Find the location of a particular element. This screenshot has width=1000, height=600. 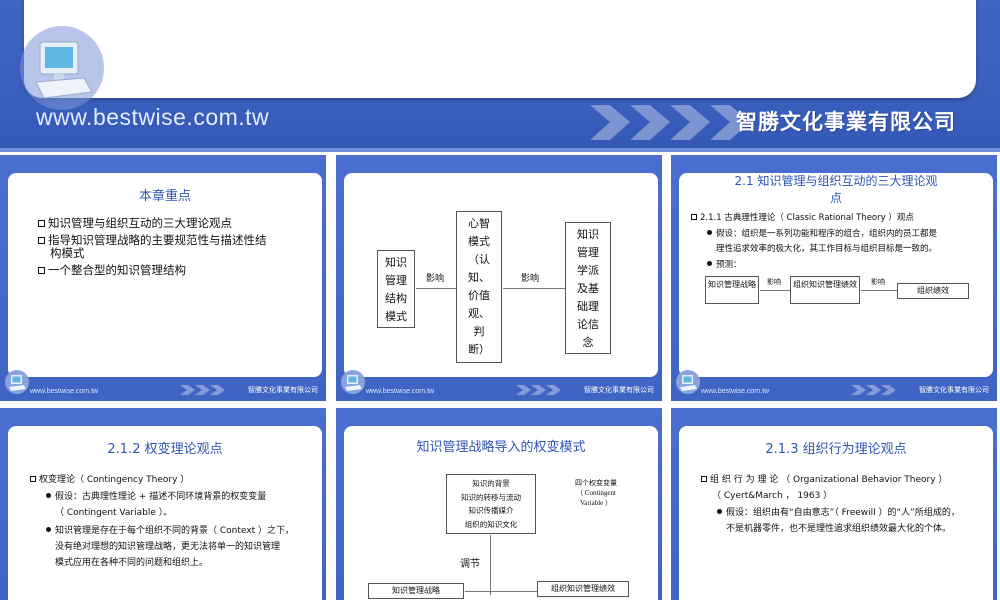

bullet-item: 知识管理是存在于每个组织不同的背景（ Context ）之下， is located at coordinates (170, 531).